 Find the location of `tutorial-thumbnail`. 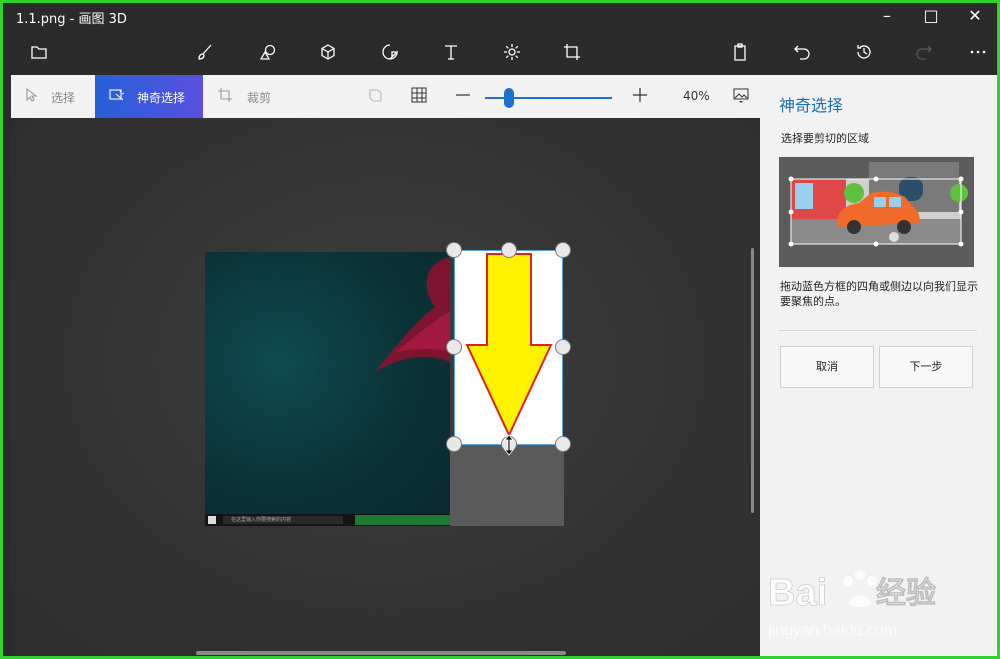

tutorial-thumbnail is located at coordinates (876, 212).